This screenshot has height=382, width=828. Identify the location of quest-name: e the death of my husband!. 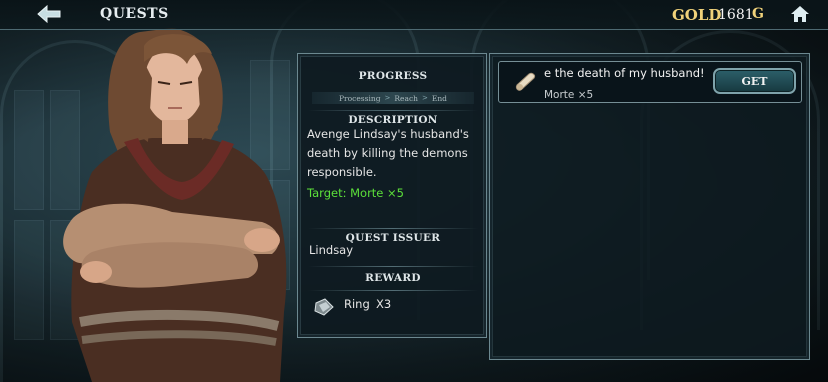
(624, 73).